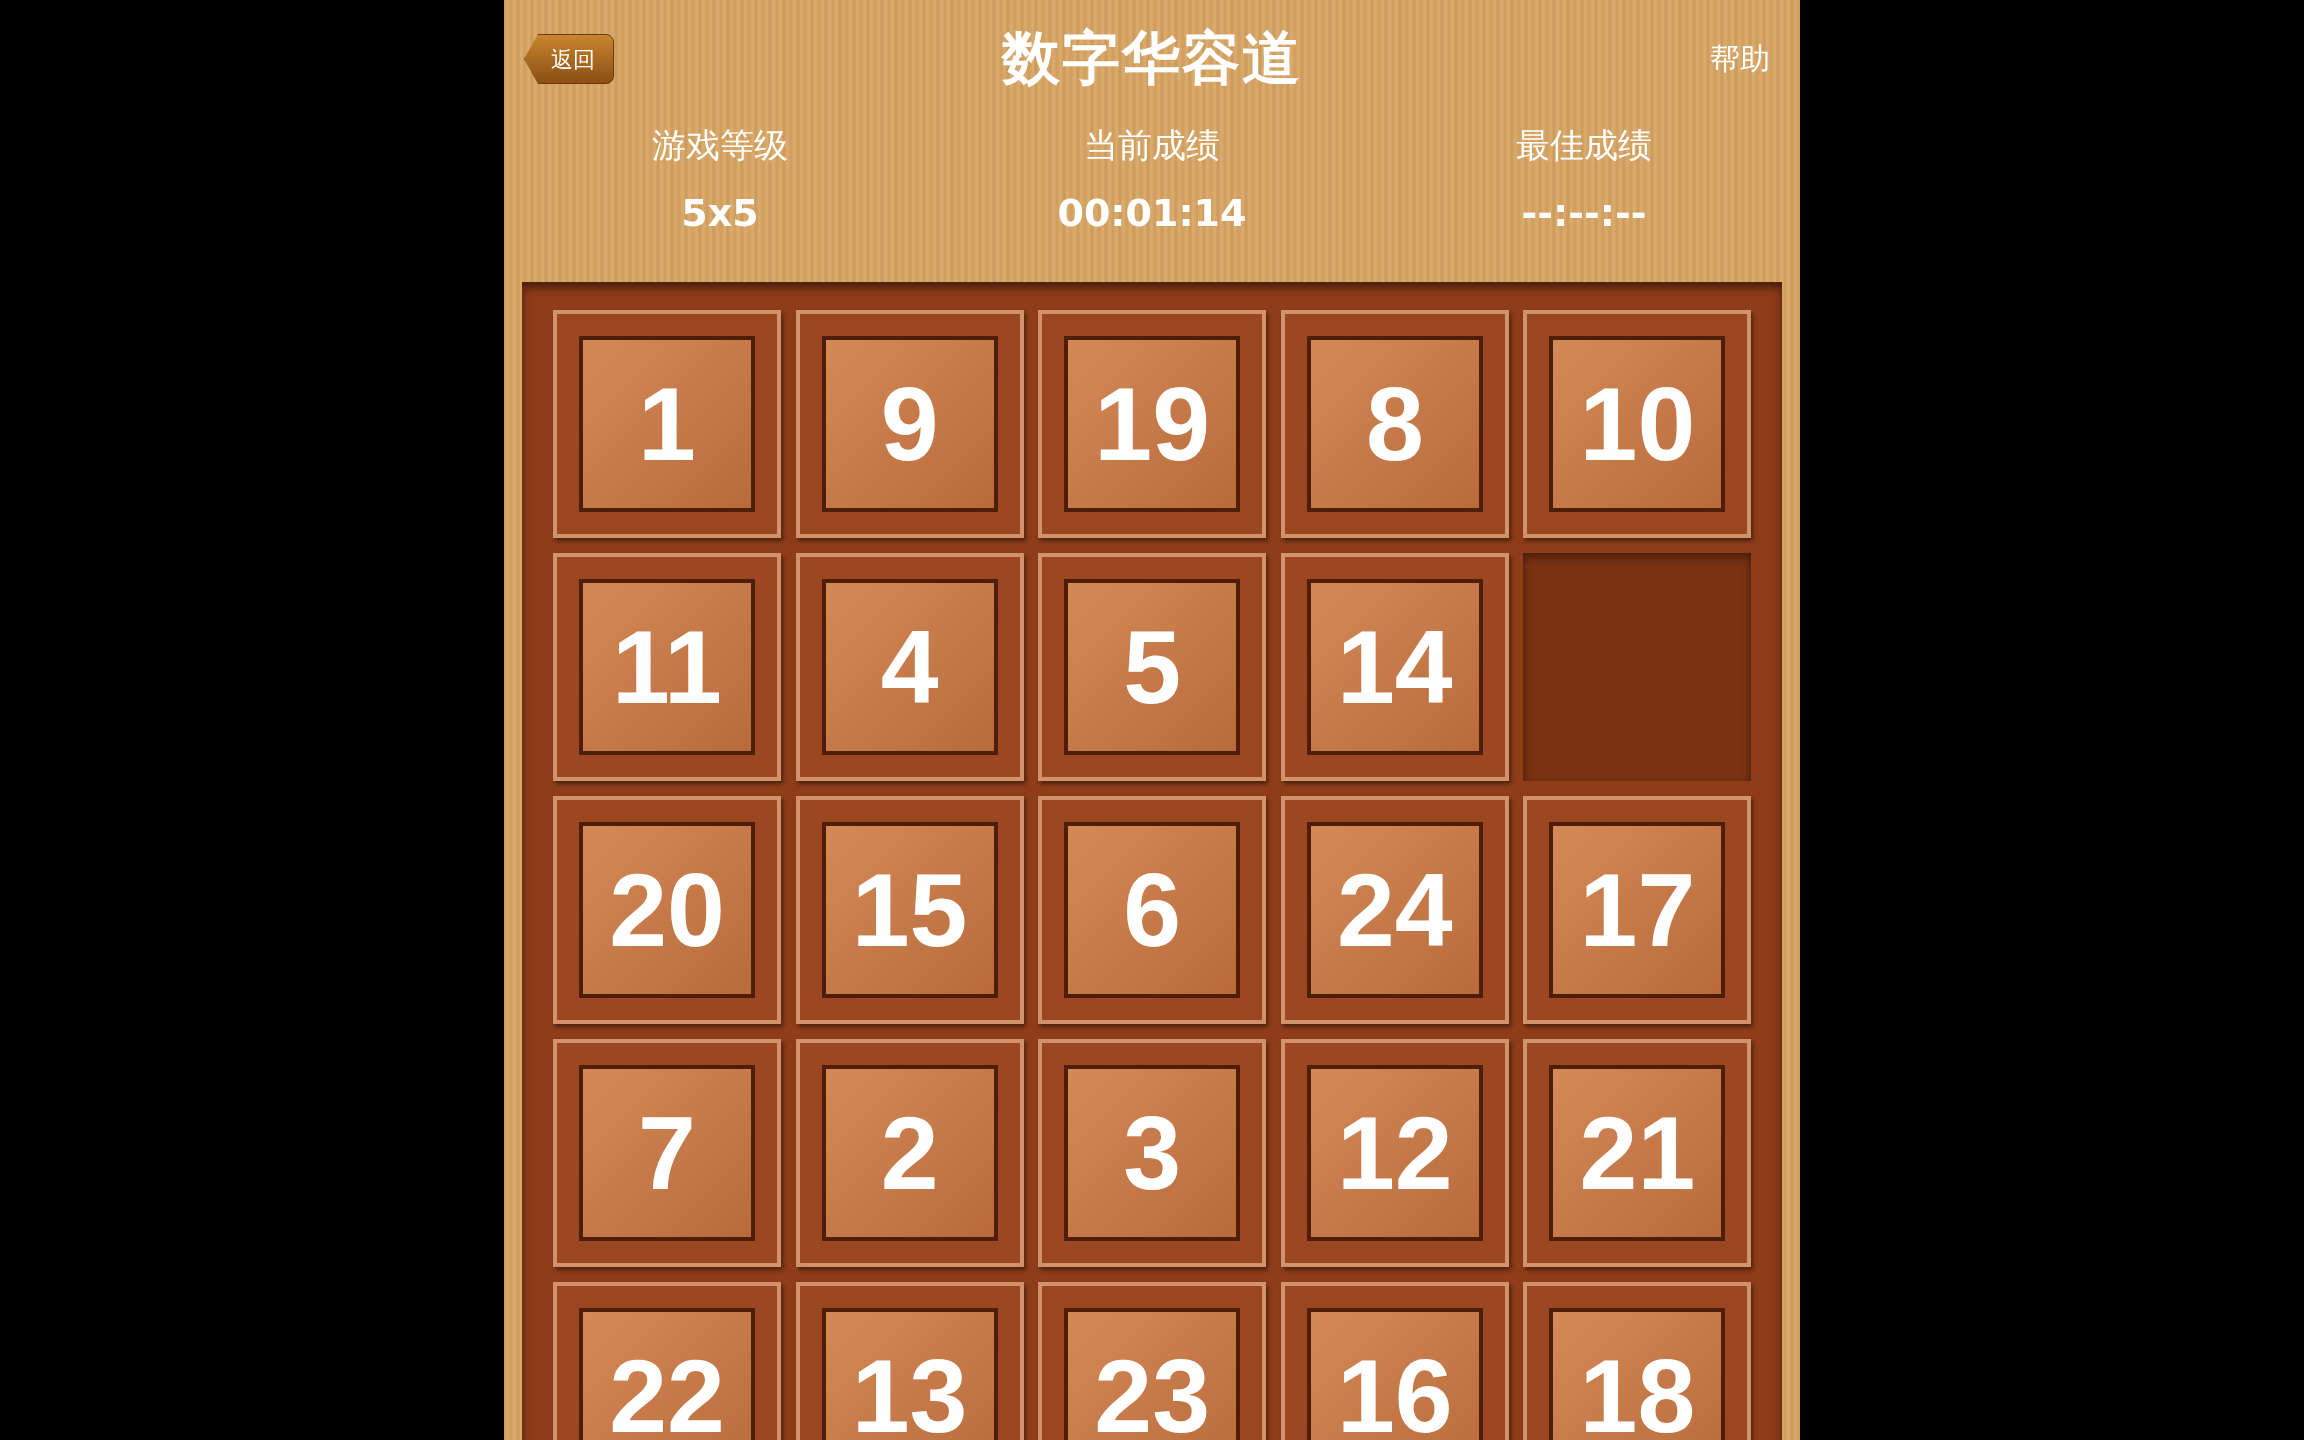 The image size is (2304, 1440). I want to click on tile-number: 3, so click(1152, 1153).